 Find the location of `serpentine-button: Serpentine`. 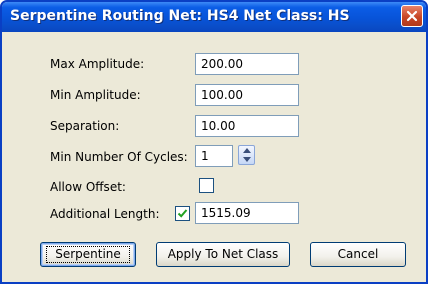

serpentine-button: Serpentine is located at coordinates (88, 254).